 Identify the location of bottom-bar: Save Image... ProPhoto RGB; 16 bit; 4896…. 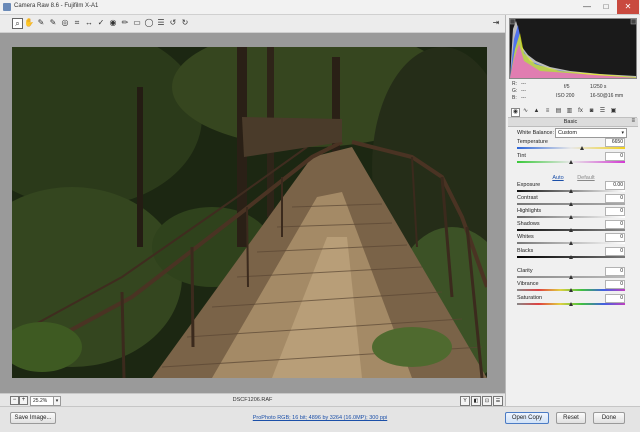
(320, 419).